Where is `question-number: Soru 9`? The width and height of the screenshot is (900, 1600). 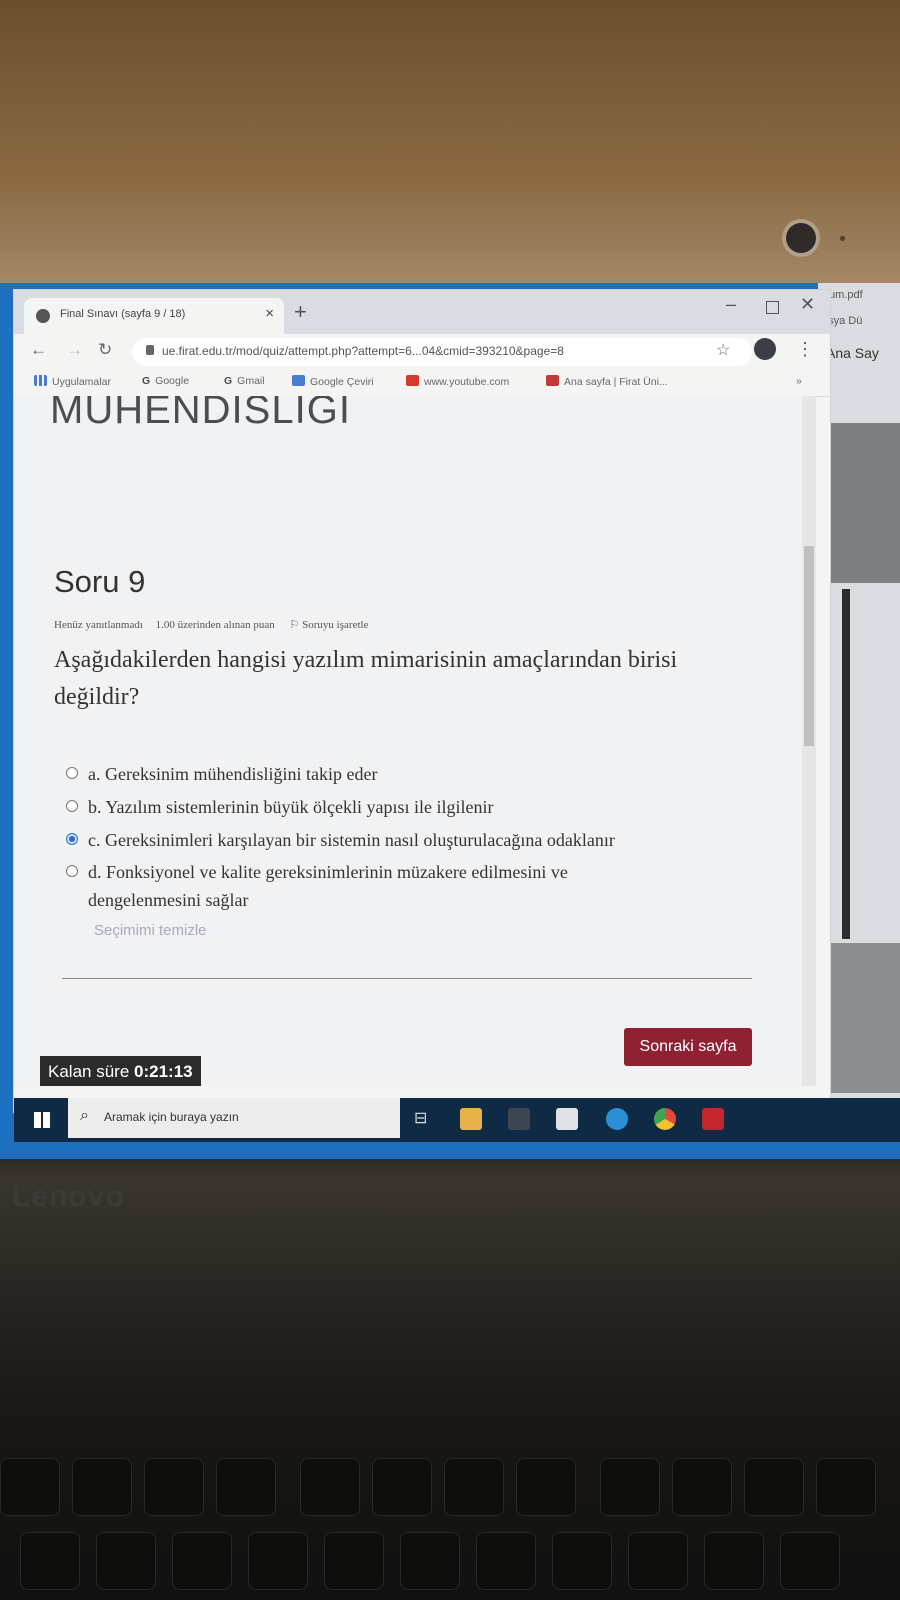
question-number: Soru 9 is located at coordinates (100, 581).